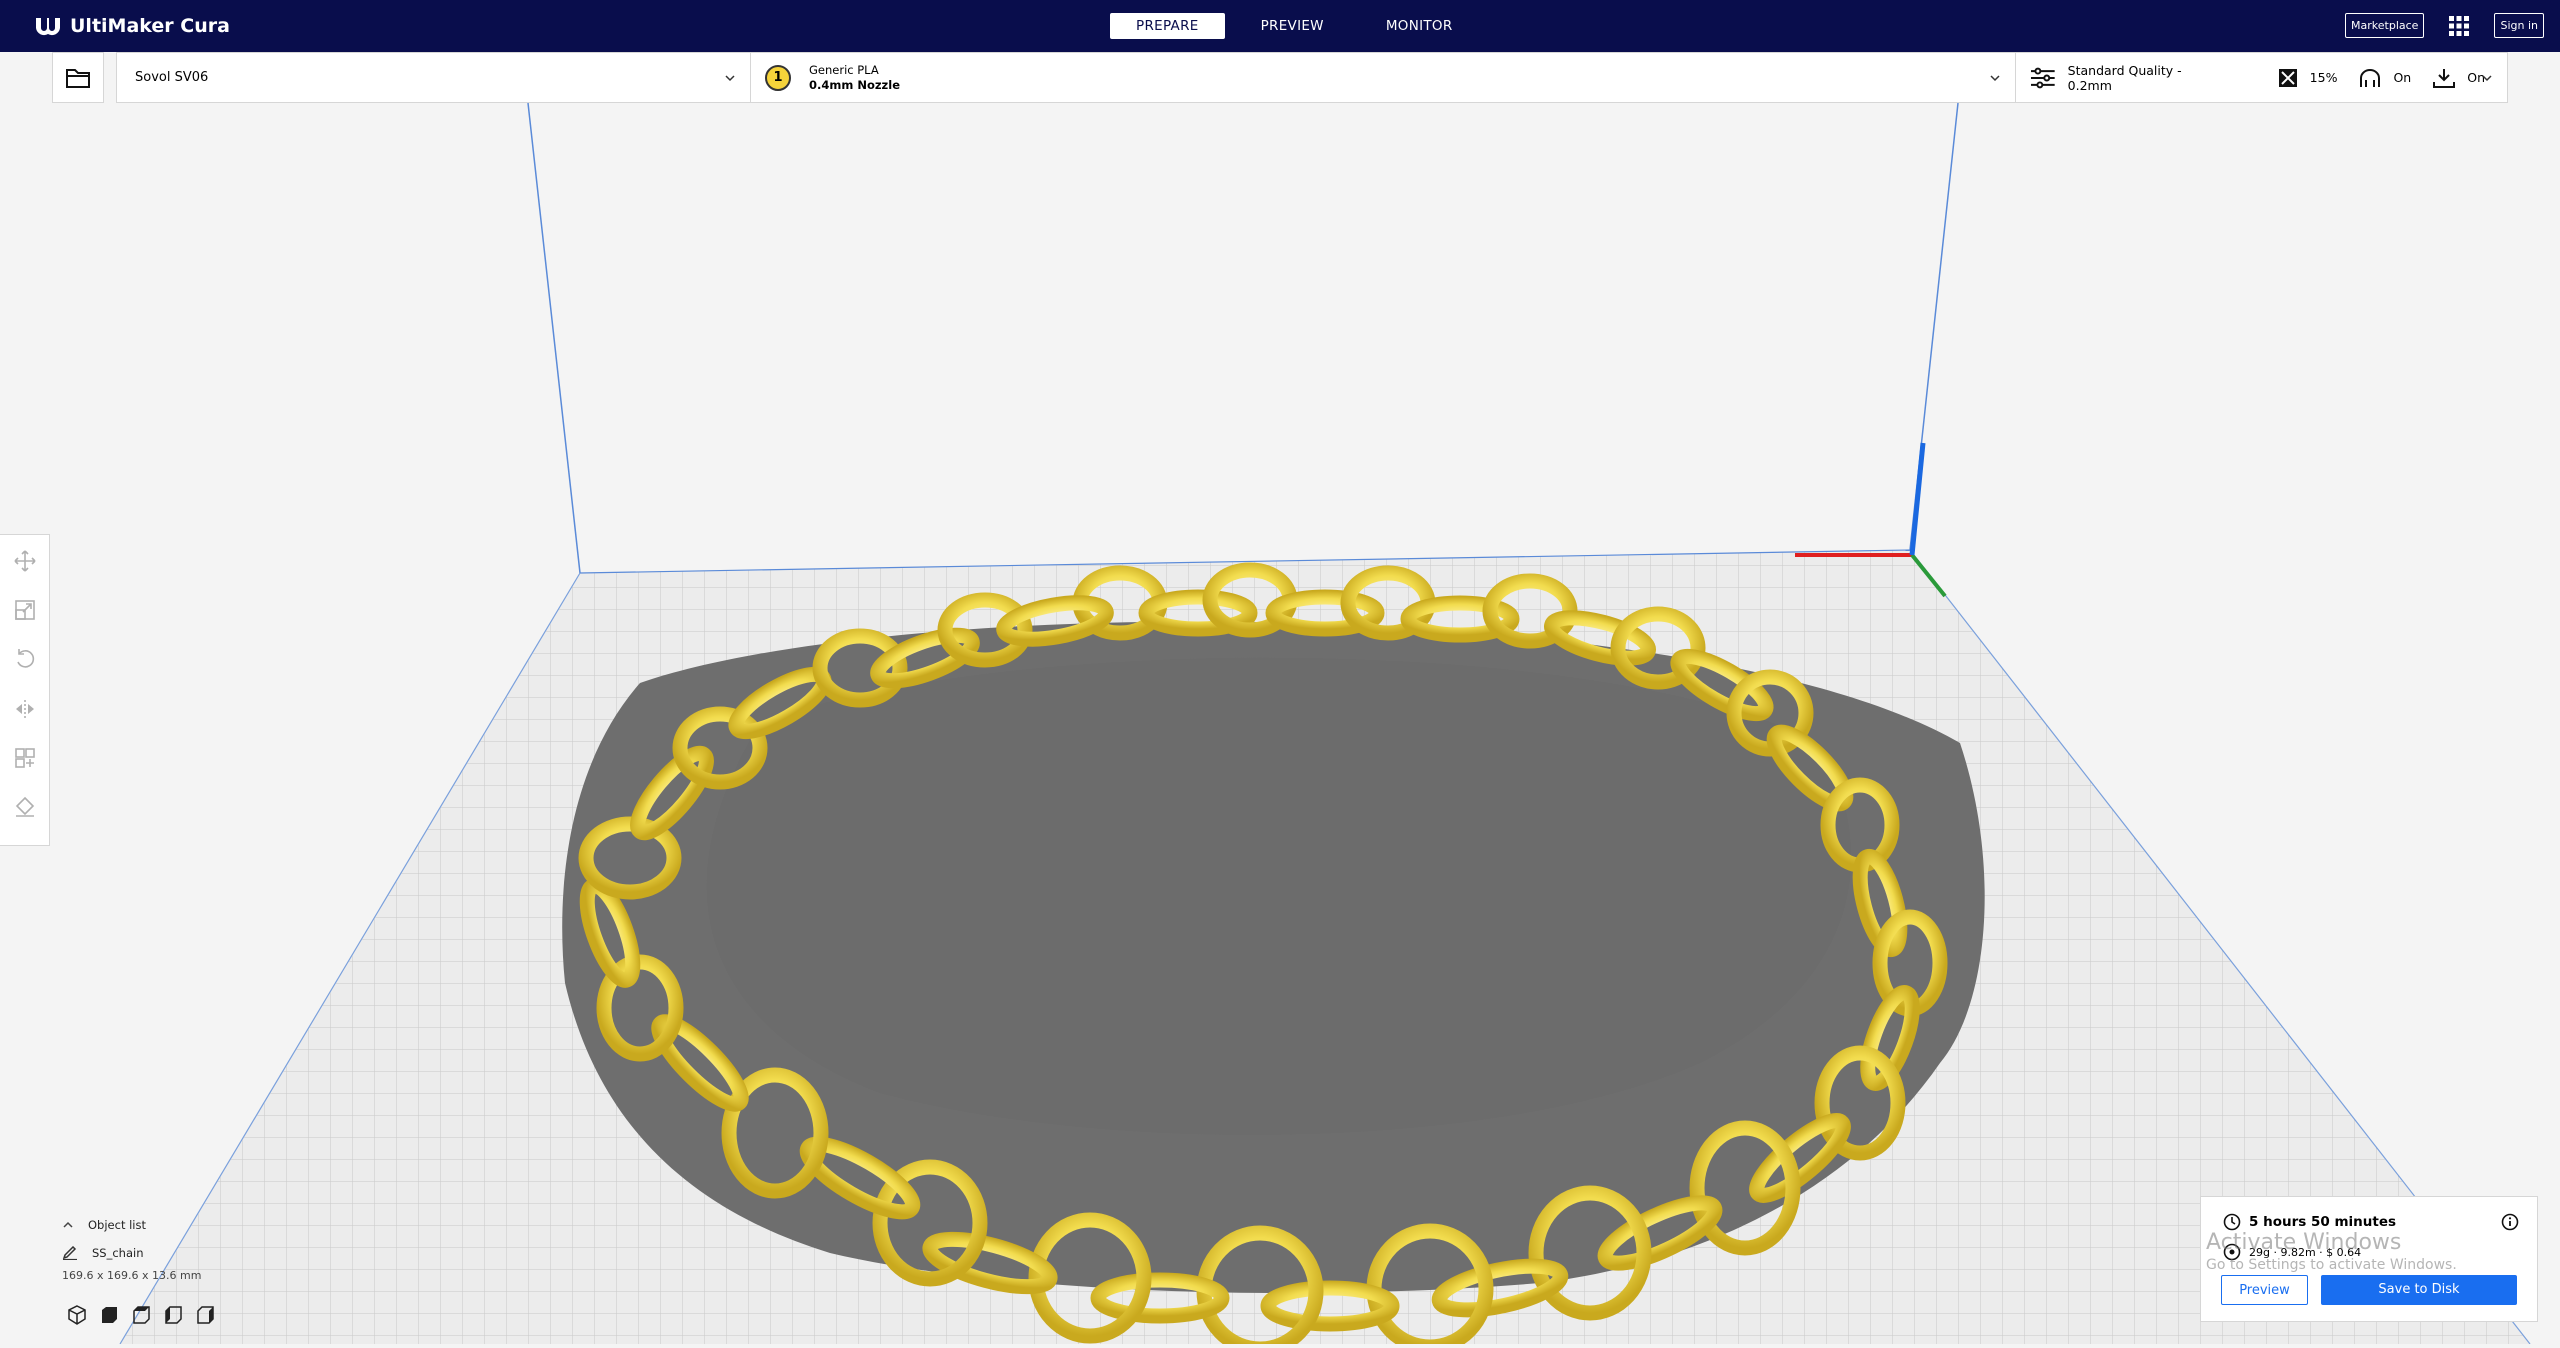 The width and height of the screenshot is (2560, 1348). I want to click on preview-button: Preview, so click(2264, 1290).